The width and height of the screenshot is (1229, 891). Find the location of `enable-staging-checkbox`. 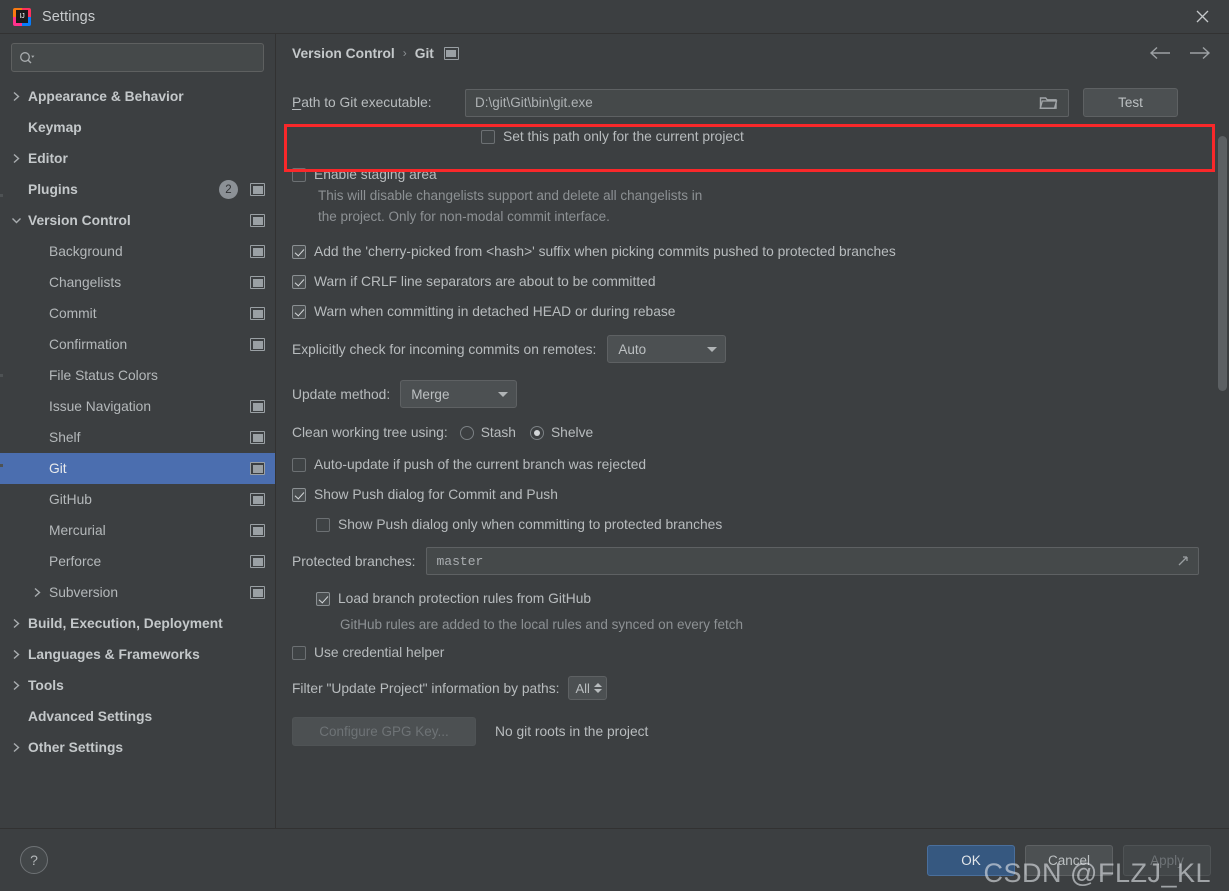

enable-staging-checkbox is located at coordinates (299, 174).